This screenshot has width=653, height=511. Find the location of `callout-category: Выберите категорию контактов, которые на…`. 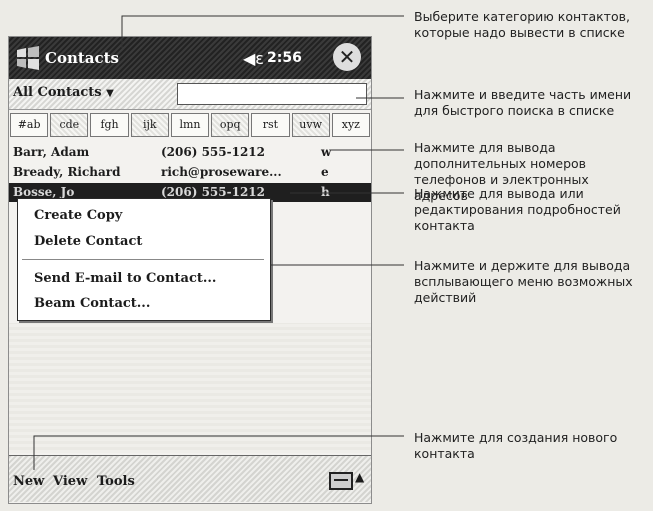

callout-category: Выберите категорию контактов, которые на… is located at coordinates (522, 24).